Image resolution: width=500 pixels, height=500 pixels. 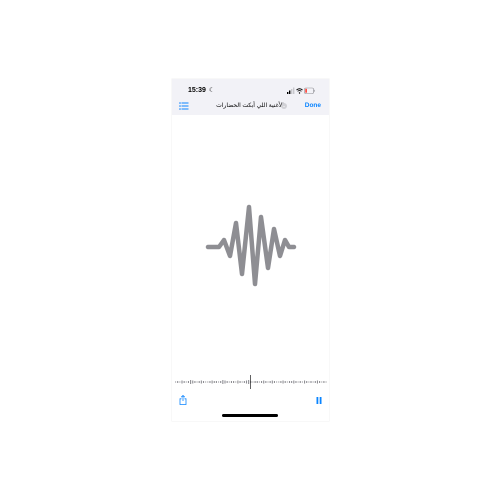 I want to click on pause-icon, so click(x=319, y=400).